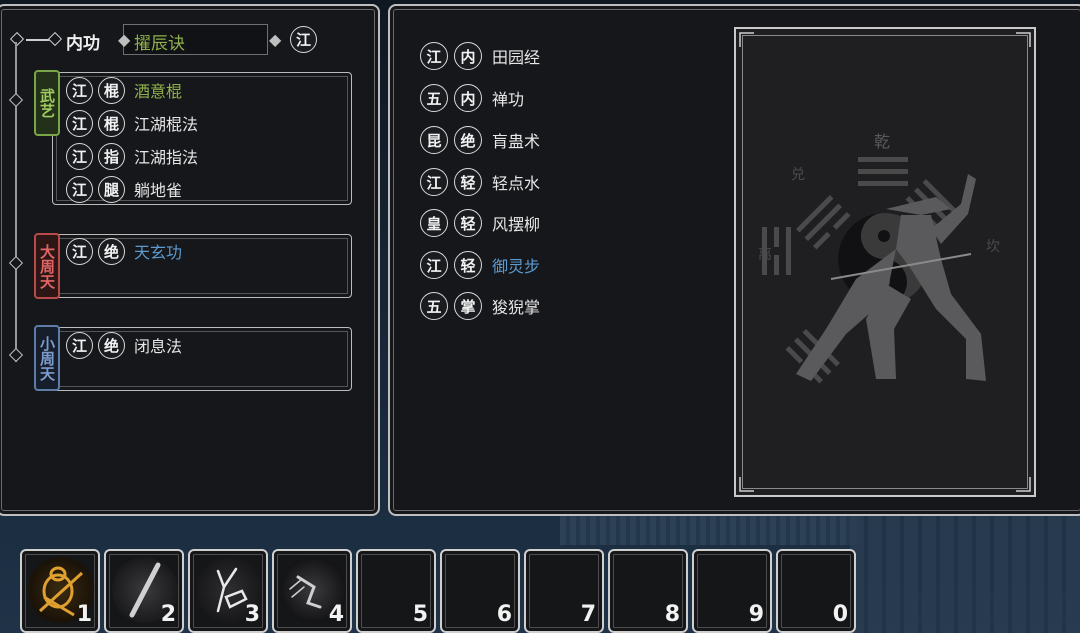  What do you see at coordinates (765, 254) in the screenshot?
I see `trigram-label: 离` at bounding box center [765, 254].